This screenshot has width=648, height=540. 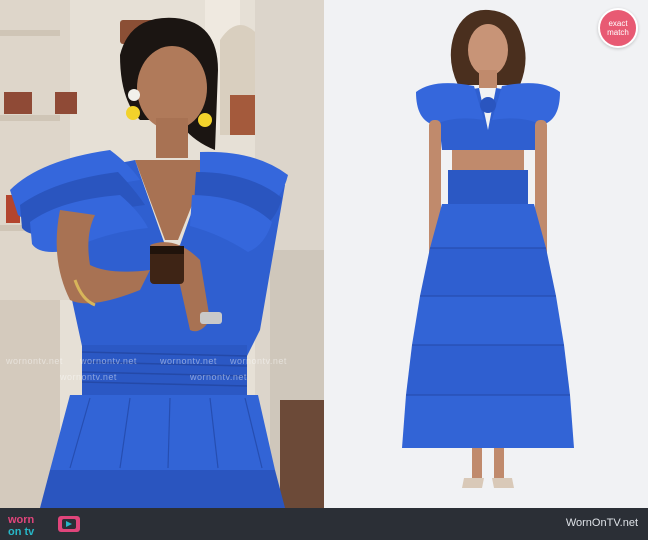 I want to click on footer-bar: worn on tv WornOnTV.net, so click(x=324, y=524).